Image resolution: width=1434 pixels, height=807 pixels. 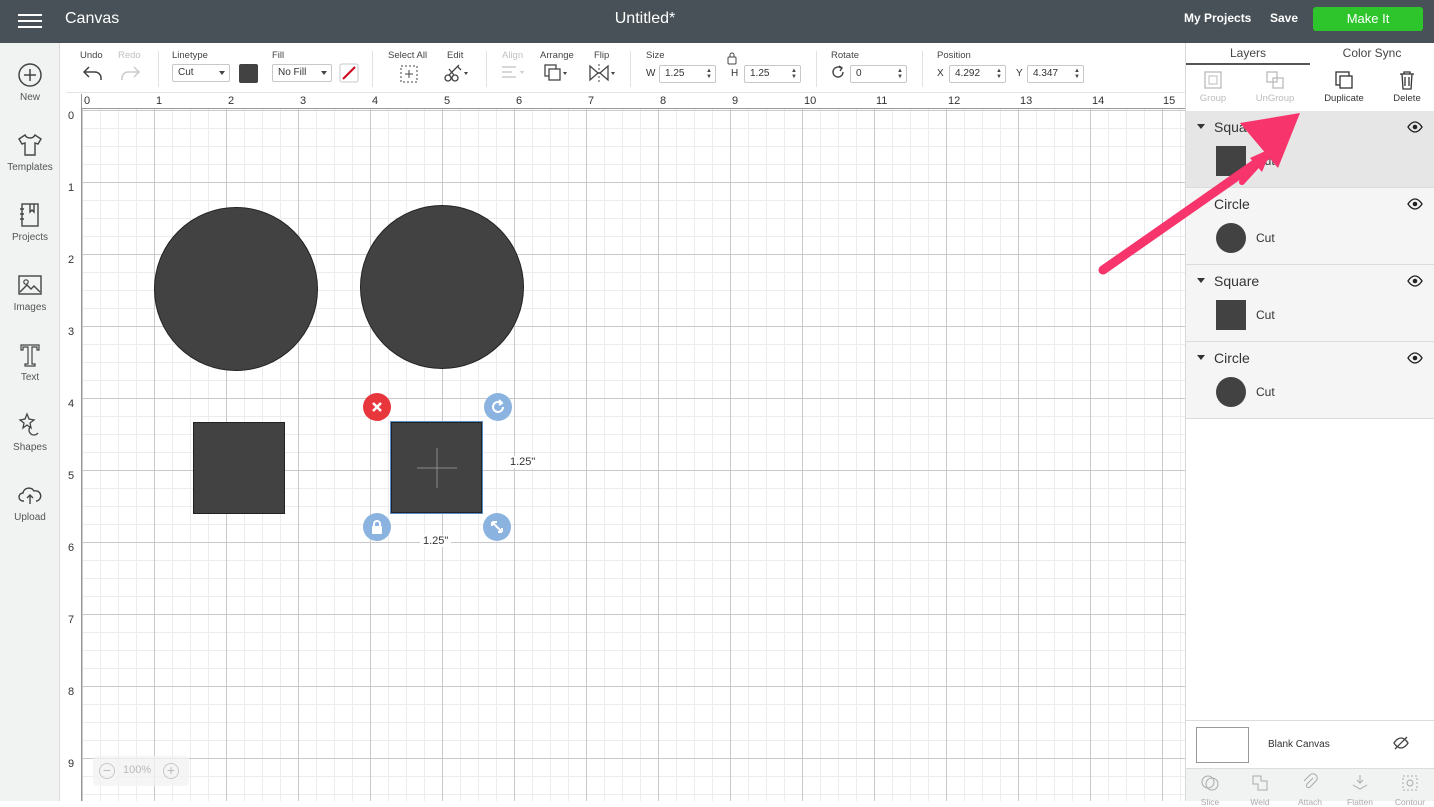 What do you see at coordinates (1213, 98) in the screenshot?
I see `group-label: Group` at bounding box center [1213, 98].